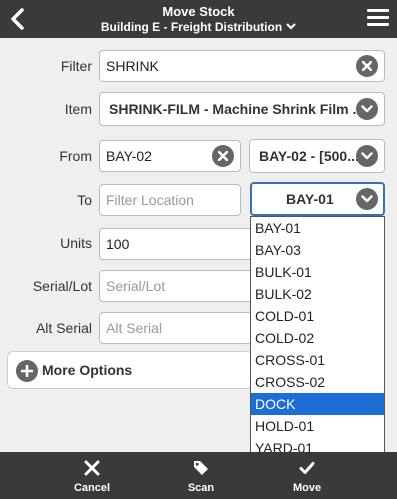  I want to click on bottom-toolbar: Cancel Scan Move, so click(198, 475).